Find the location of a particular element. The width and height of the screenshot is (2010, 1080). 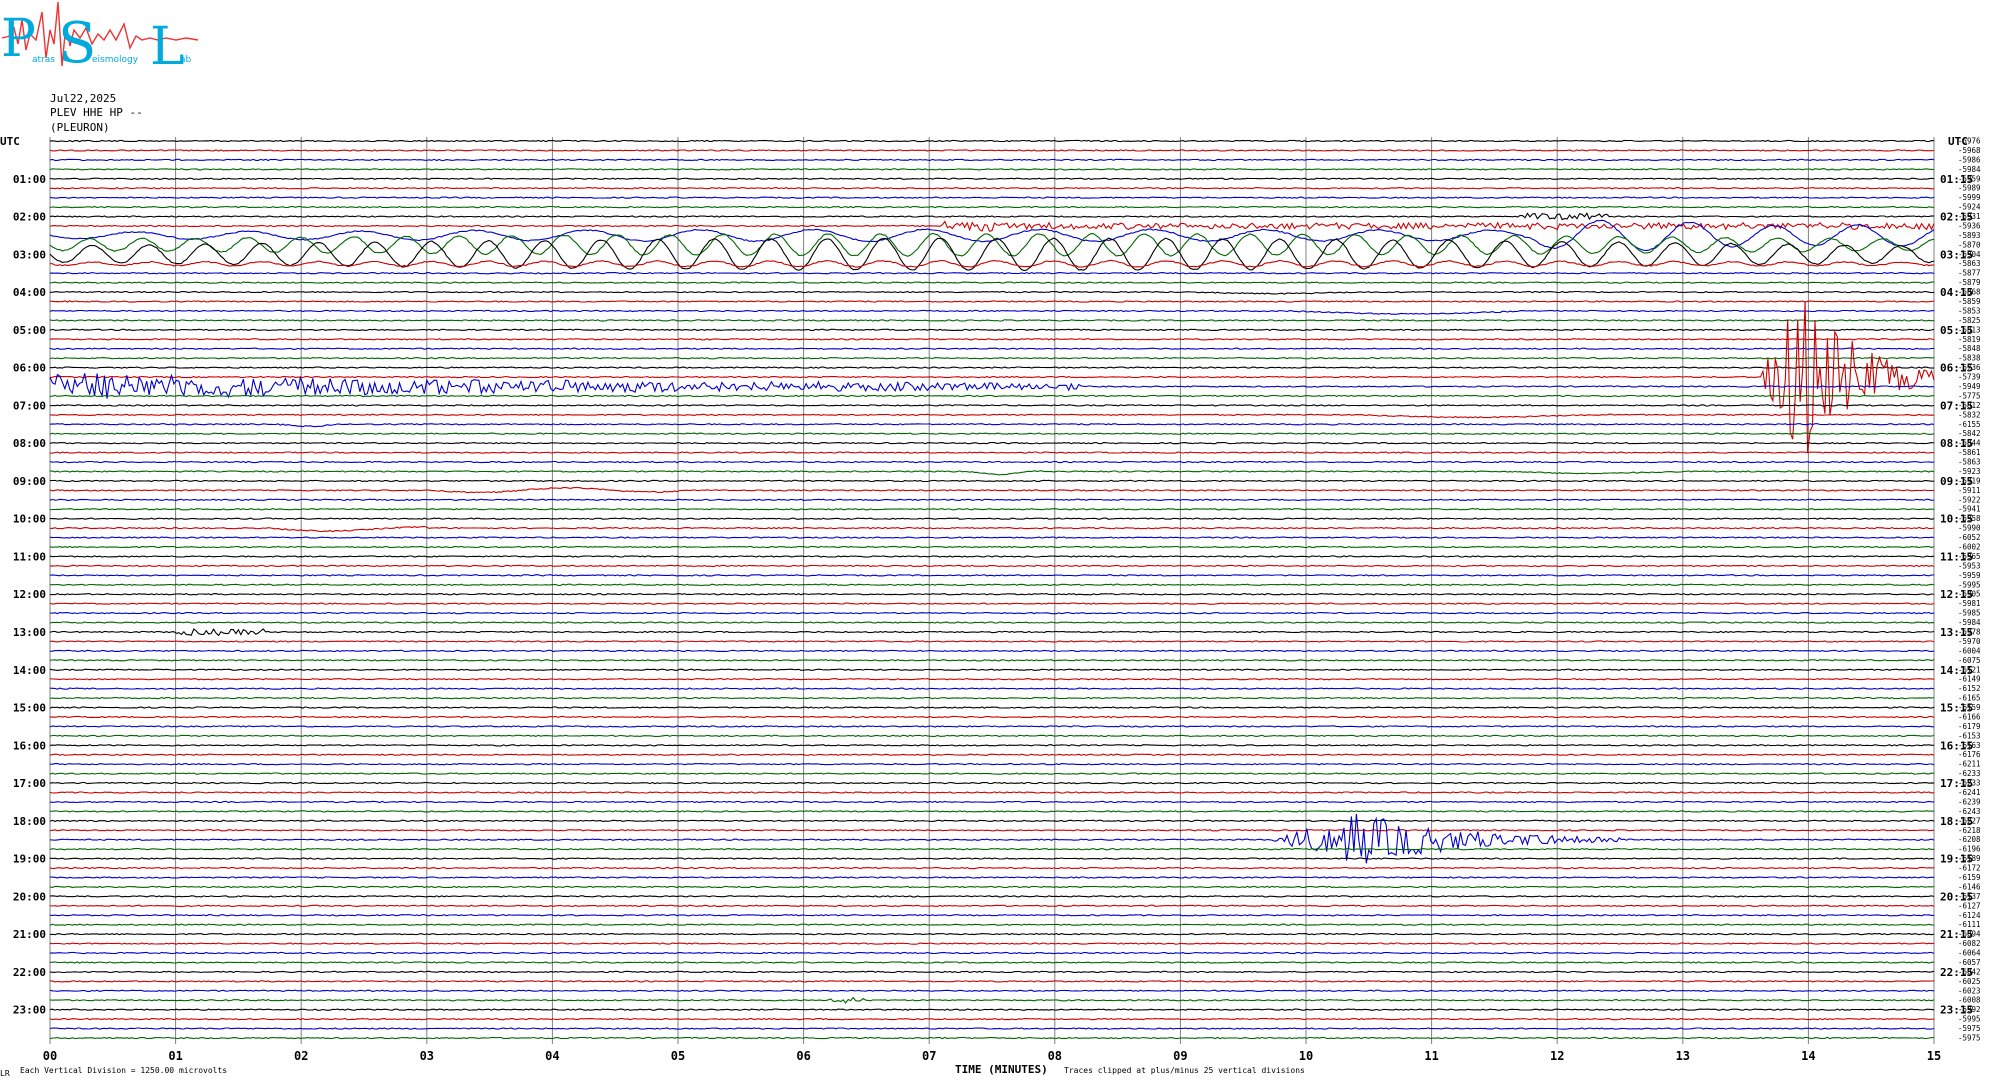

trace-offset-label: -5949 is located at coordinates (1969, 386).